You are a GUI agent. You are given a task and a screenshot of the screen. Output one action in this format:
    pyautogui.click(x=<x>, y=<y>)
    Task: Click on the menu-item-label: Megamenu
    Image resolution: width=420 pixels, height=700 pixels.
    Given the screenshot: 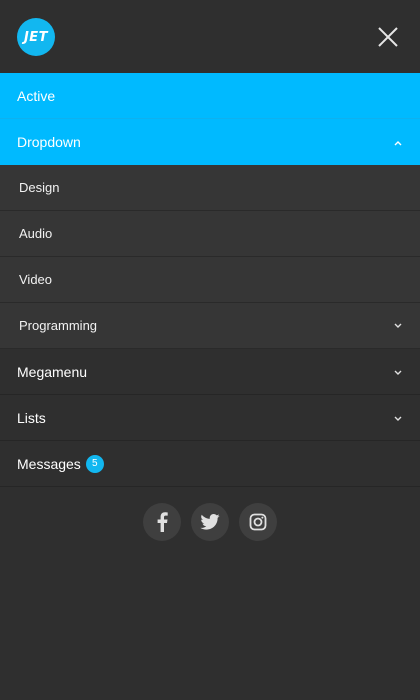 What is the action you would take?
    pyautogui.click(x=52, y=371)
    